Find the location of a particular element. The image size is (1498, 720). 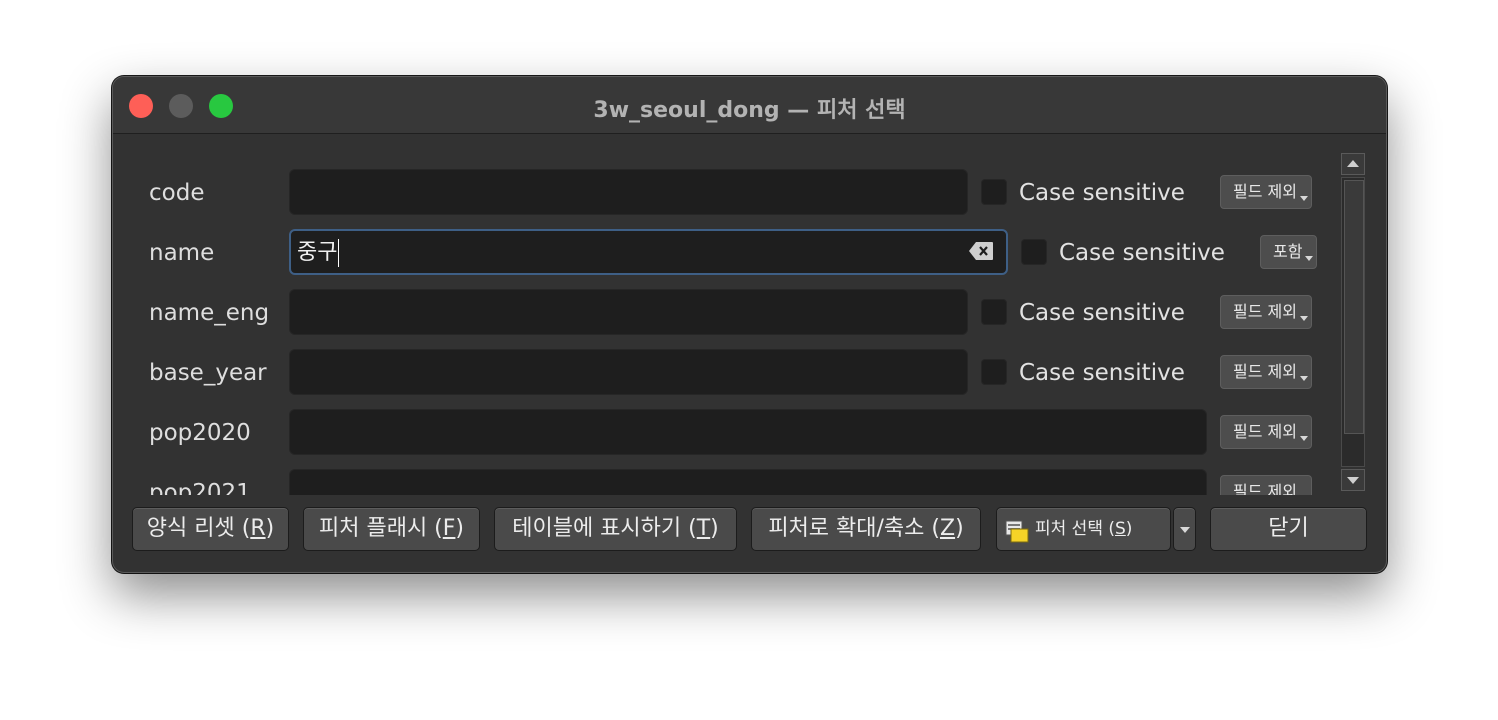

field-row-pop2020: pop2020 필드 제외 is located at coordinates (749, 434).